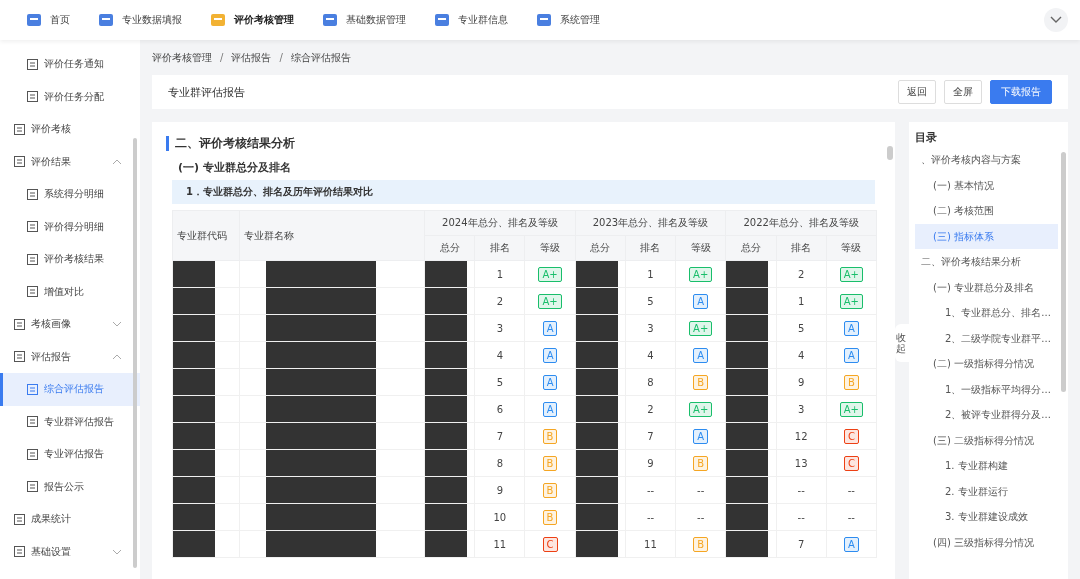 The height and width of the screenshot is (579, 1080). Describe the element at coordinates (70, 161) in the screenshot. I see `sidebar-item: 评价结果` at that location.